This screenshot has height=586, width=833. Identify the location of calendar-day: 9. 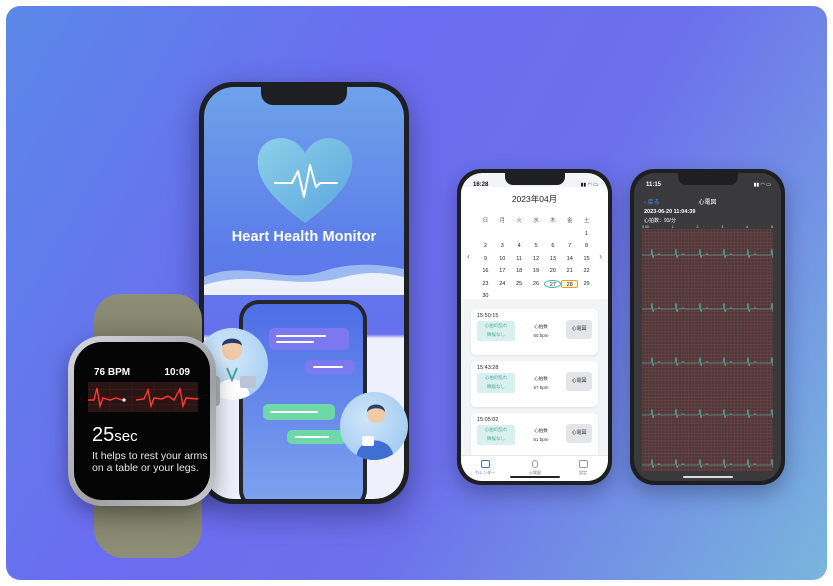
(485, 259).